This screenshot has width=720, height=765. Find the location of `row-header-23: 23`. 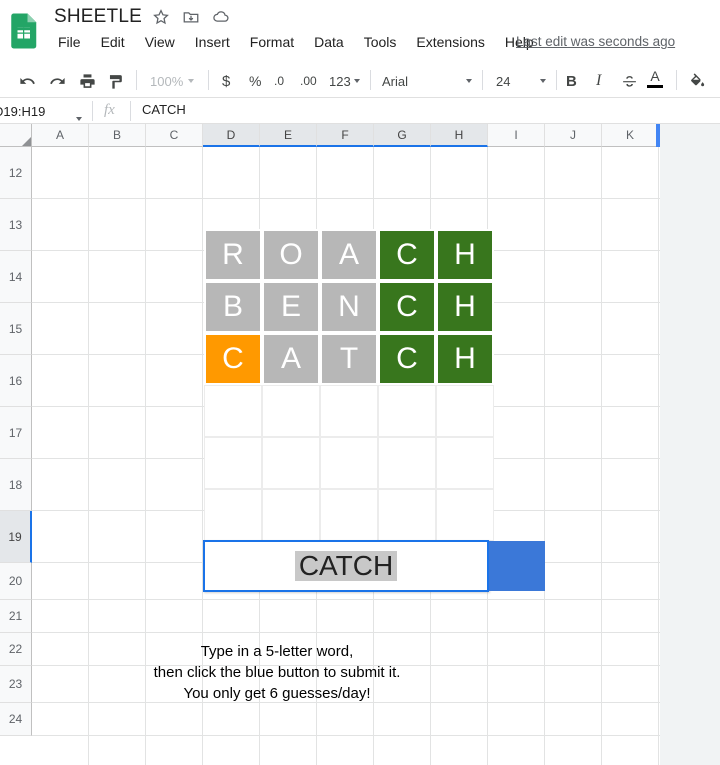

row-header-23: 23 is located at coordinates (16, 684).